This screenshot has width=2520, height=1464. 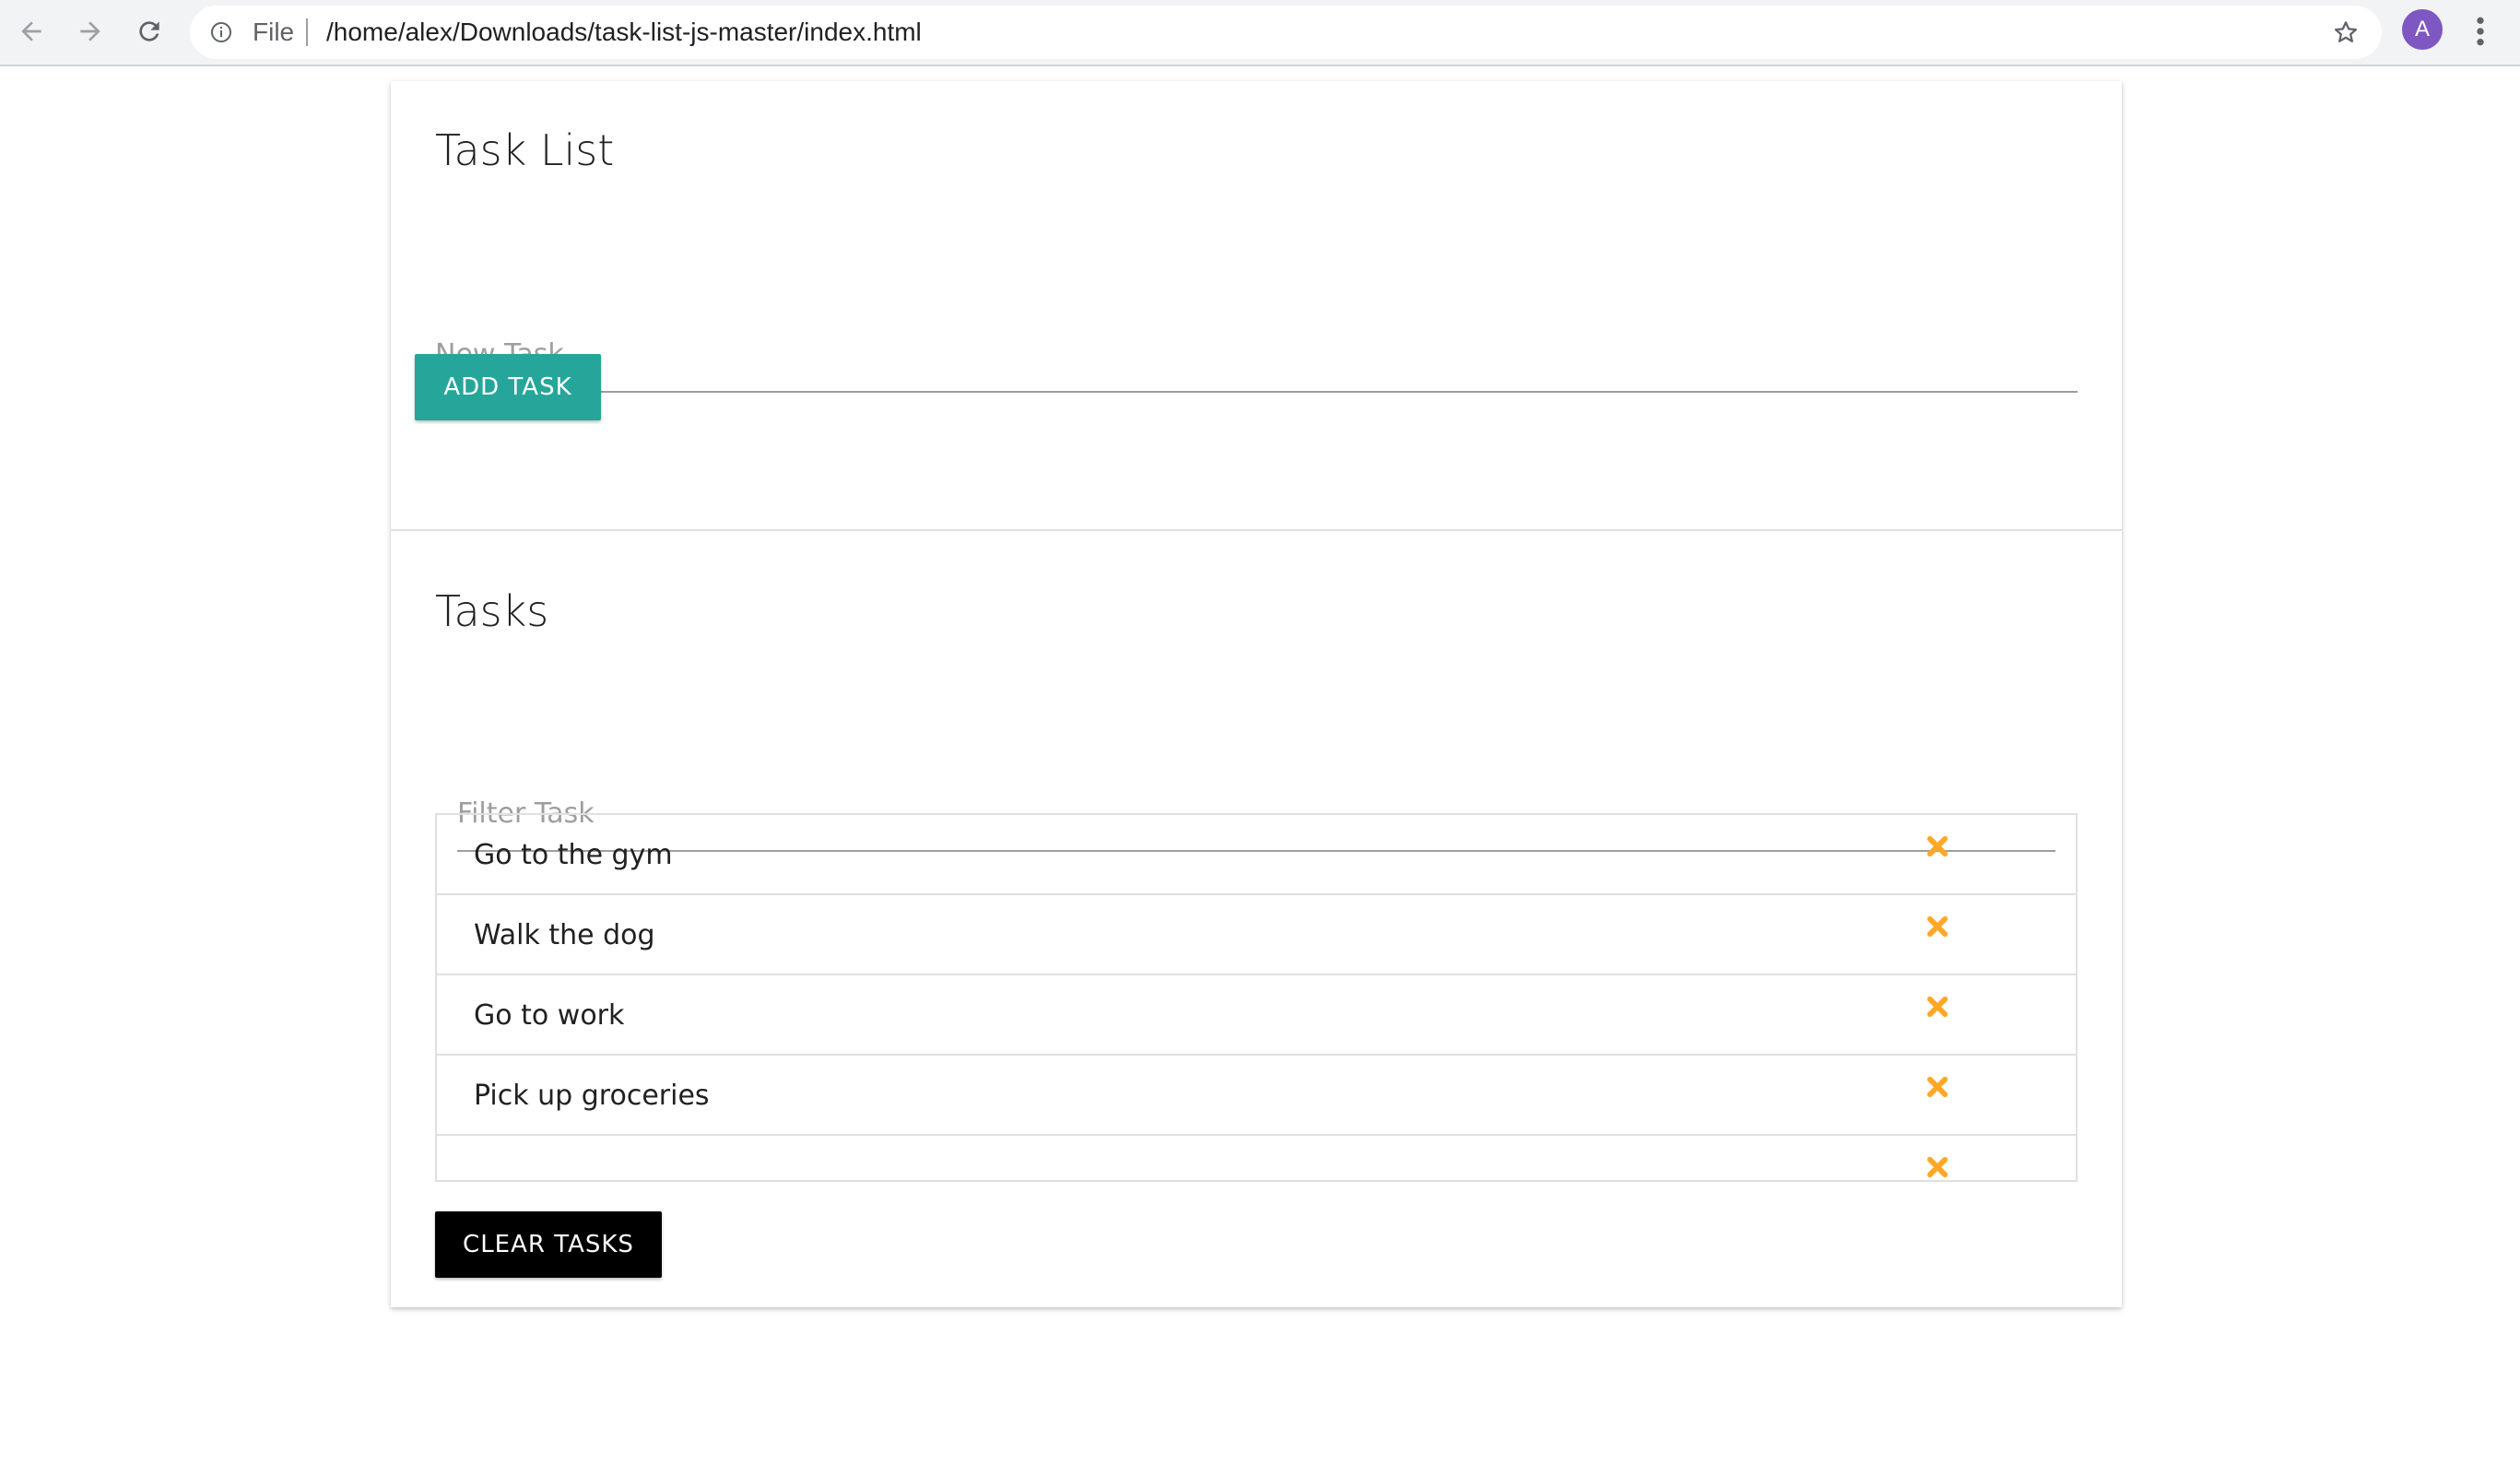 I want to click on list-item: Pick up groceries, so click(x=1256, y=1096).